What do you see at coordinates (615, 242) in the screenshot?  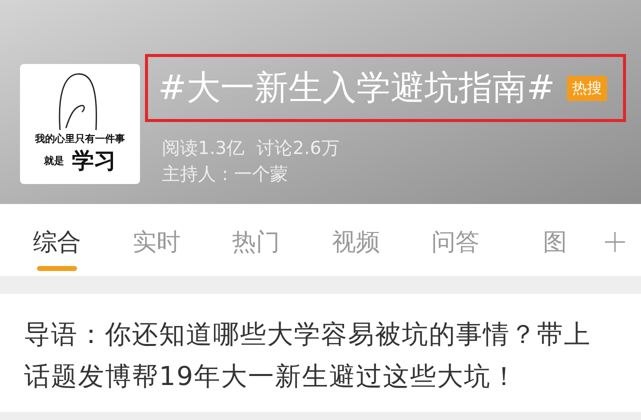 I see `add-icon` at bounding box center [615, 242].